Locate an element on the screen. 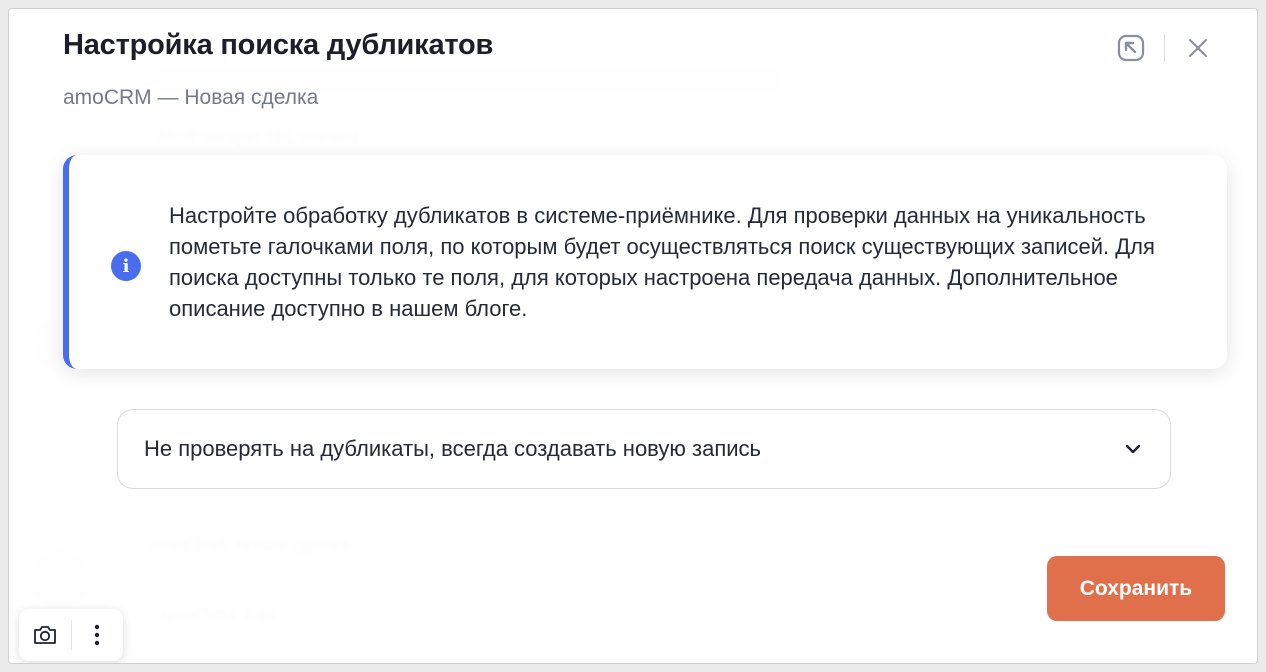 The width and height of the screenshot is (1266, 672). modal-subtitle: amoCRM — Новая сделка is located at coordinates (191, 97).